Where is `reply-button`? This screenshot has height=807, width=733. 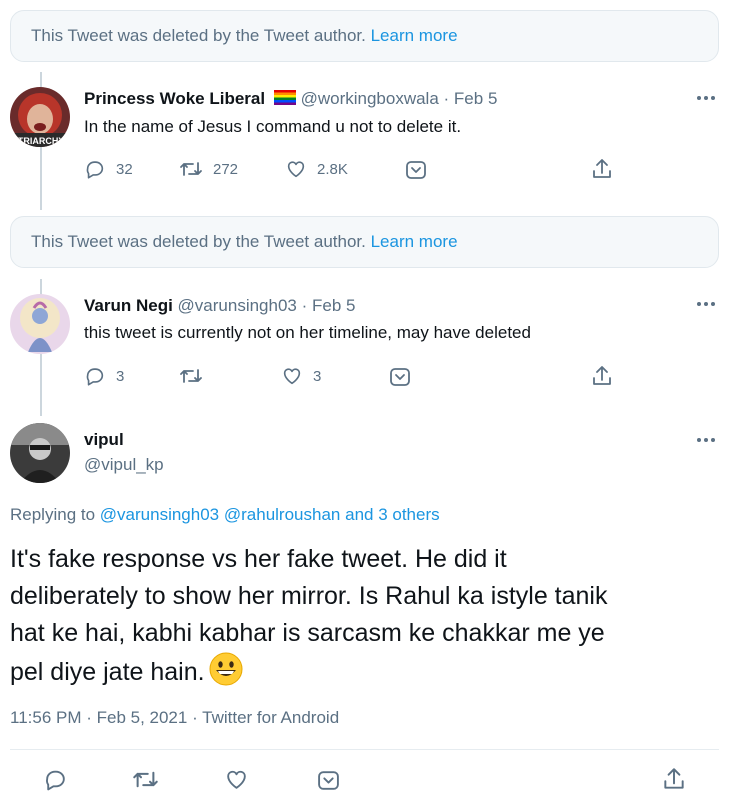
reply-button is located at coordinates (55, 779).